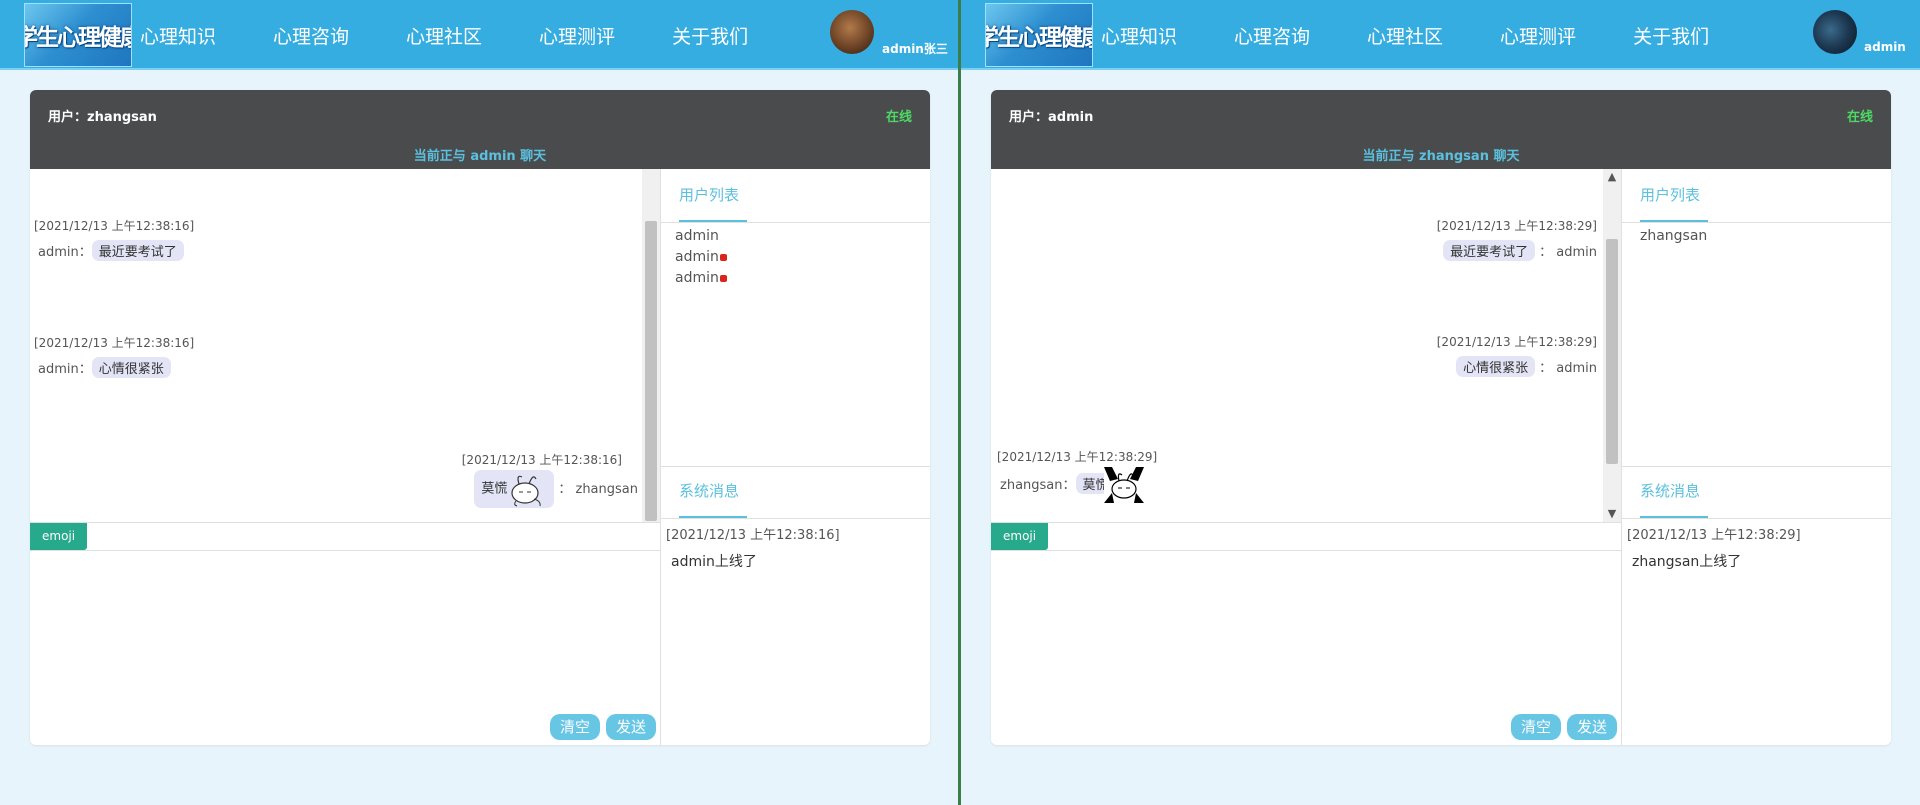 This screenshot has width=1920, height=805. I want to click on user-list-item: zhangsan, so click(1673, 236).